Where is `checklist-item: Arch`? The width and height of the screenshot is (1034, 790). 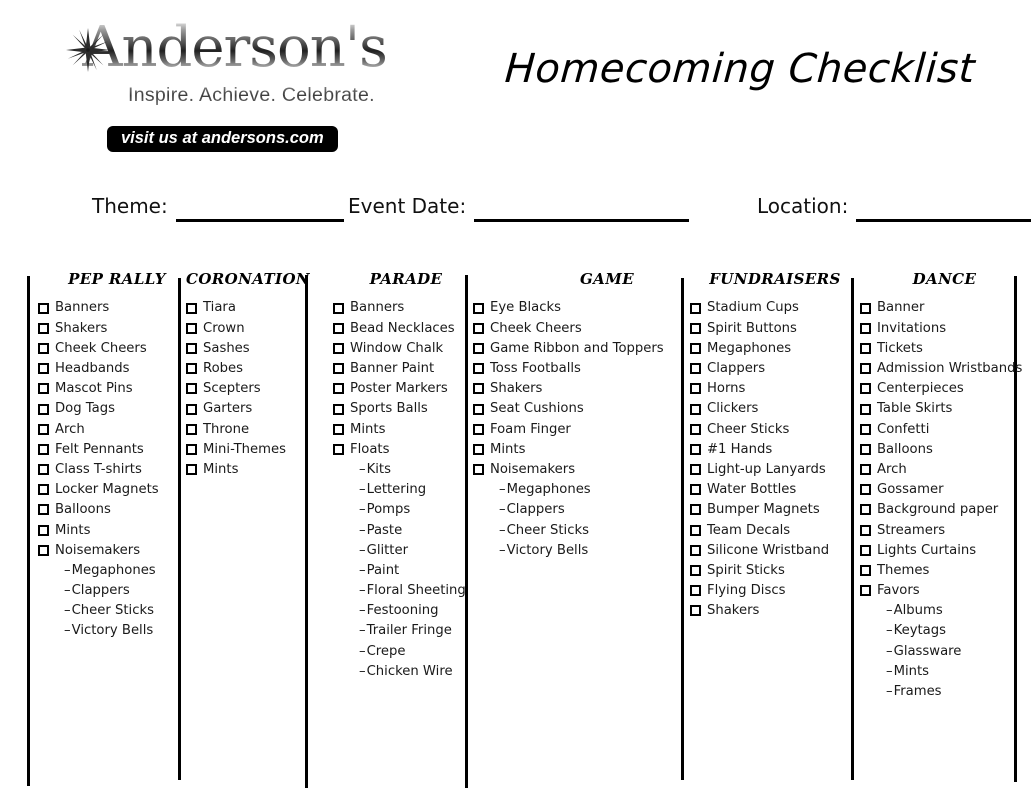 checklist-item: Arch is located at coordinates (937, 470).